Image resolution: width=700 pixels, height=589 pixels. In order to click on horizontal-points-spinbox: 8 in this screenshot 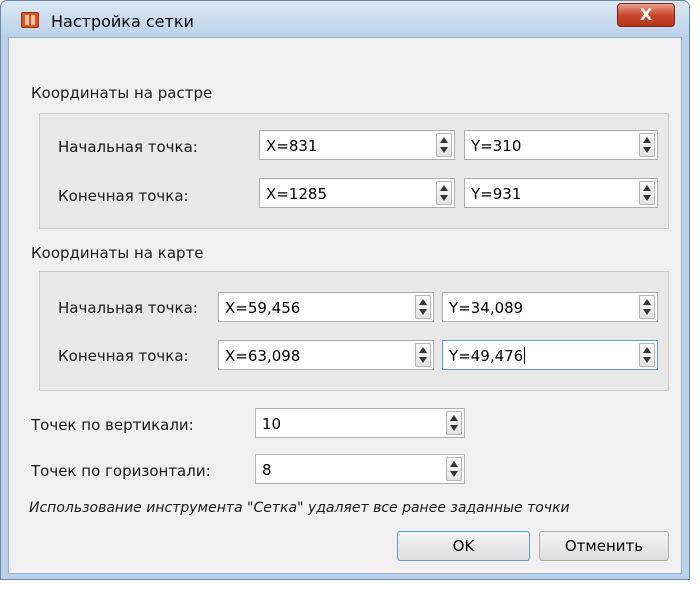, I will do `click(360, 469)`.